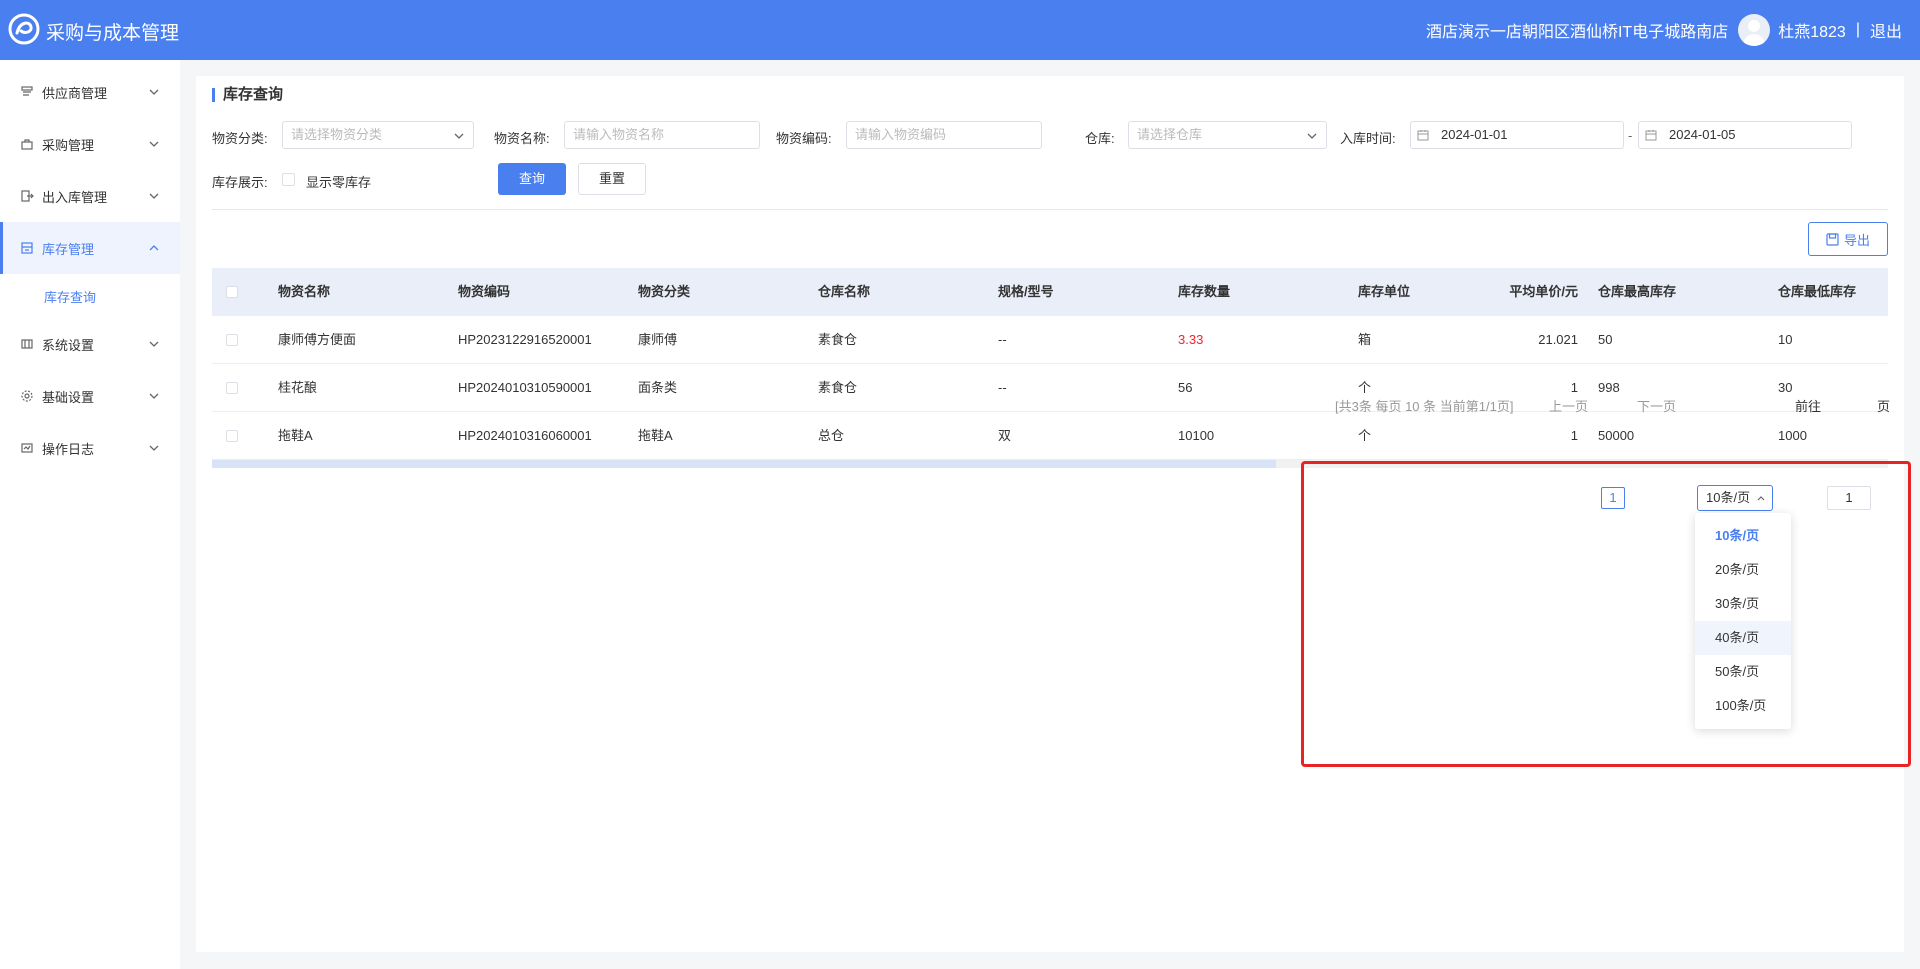 Image resolution: width=1920 pixels, height=969 pixels. Describe the element at coordinates (90, 296) in the screenshot. I see `sidebar-subitem-stock-query: 库存查询` at that location.